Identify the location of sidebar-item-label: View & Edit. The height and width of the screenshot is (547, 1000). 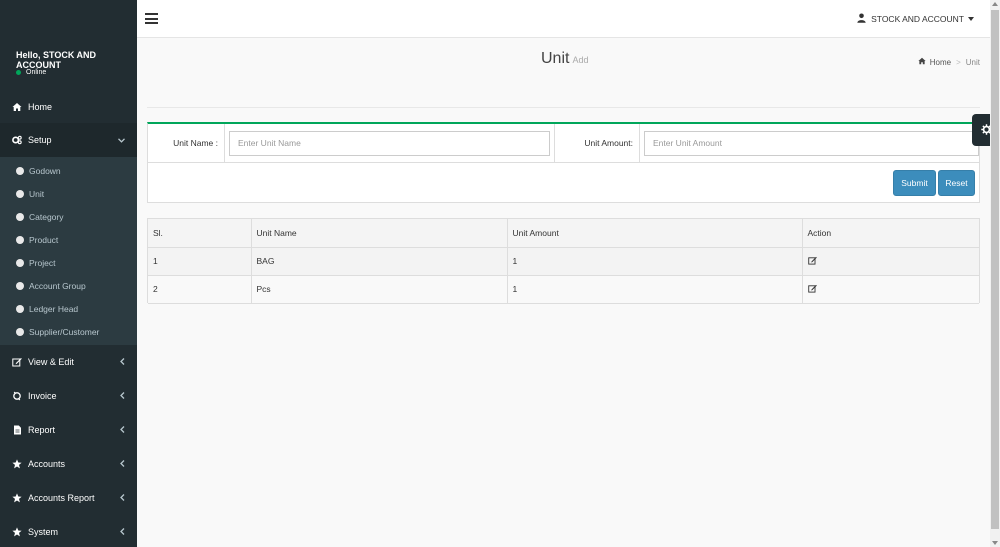
(51, 362).